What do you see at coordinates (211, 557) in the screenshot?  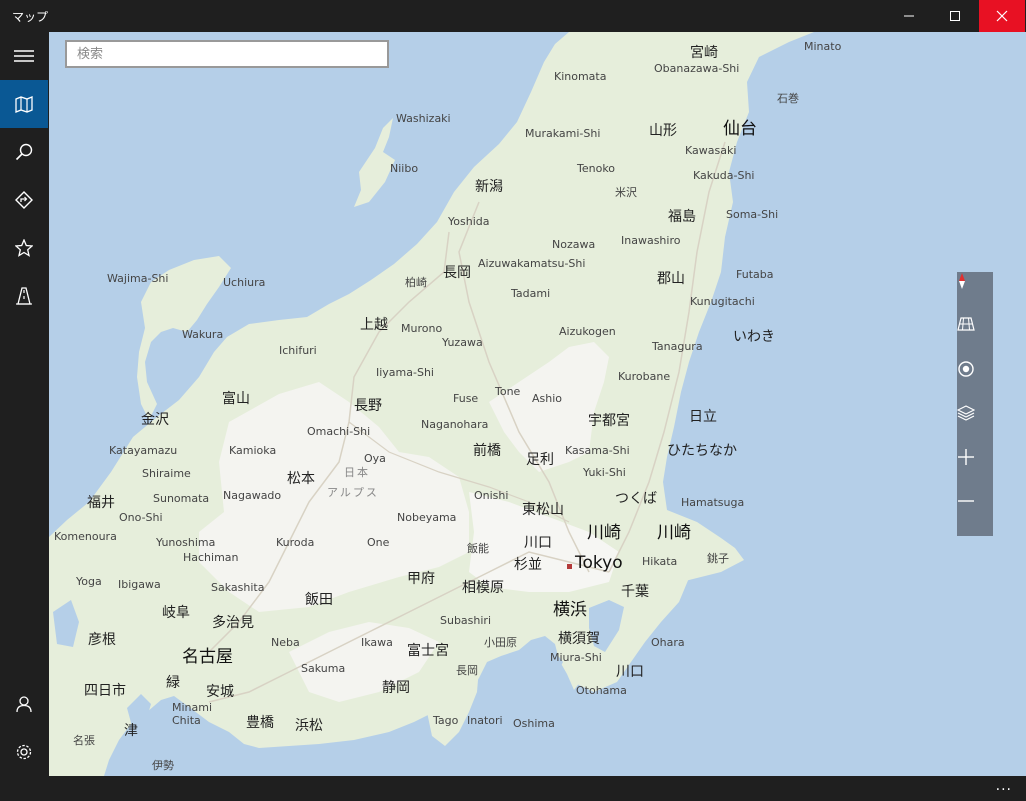 I see `map-label: Hachiman` at bounding box center [211, 557].